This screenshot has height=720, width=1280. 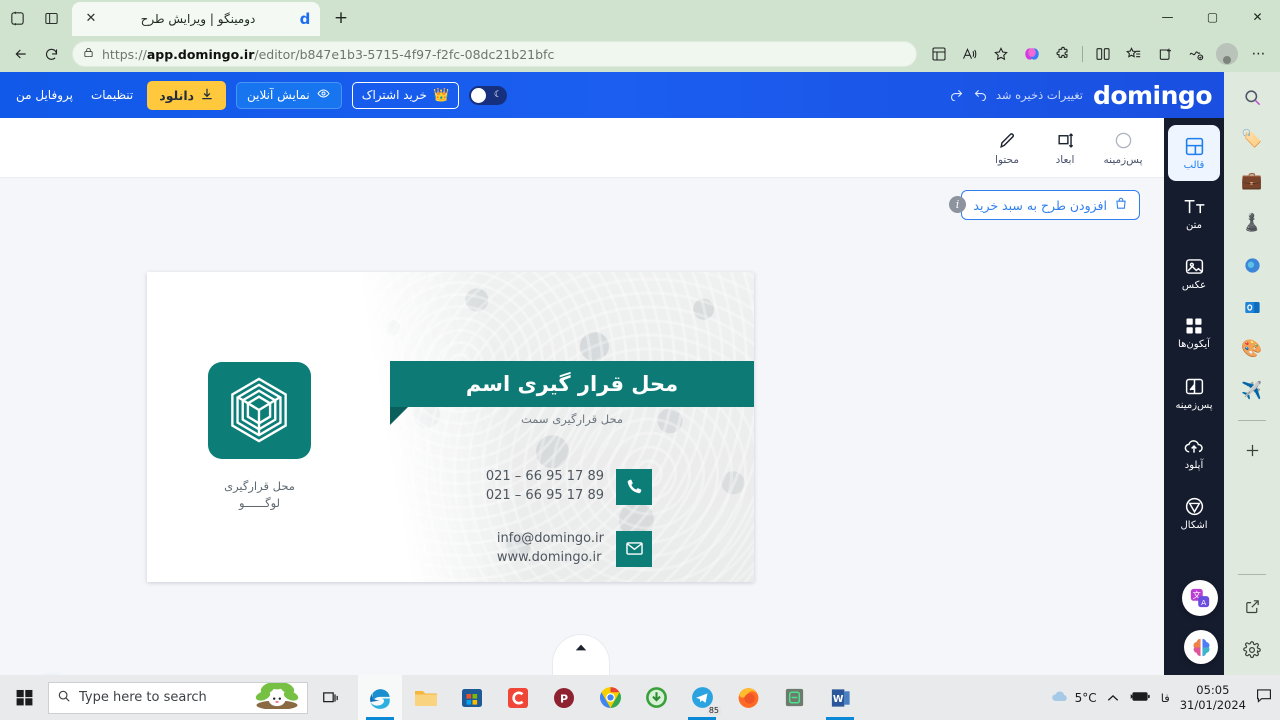 What do you see at coordinates (634, 486) in the screenshot?
I see `phone-icon` at bounding box center [634, 486].